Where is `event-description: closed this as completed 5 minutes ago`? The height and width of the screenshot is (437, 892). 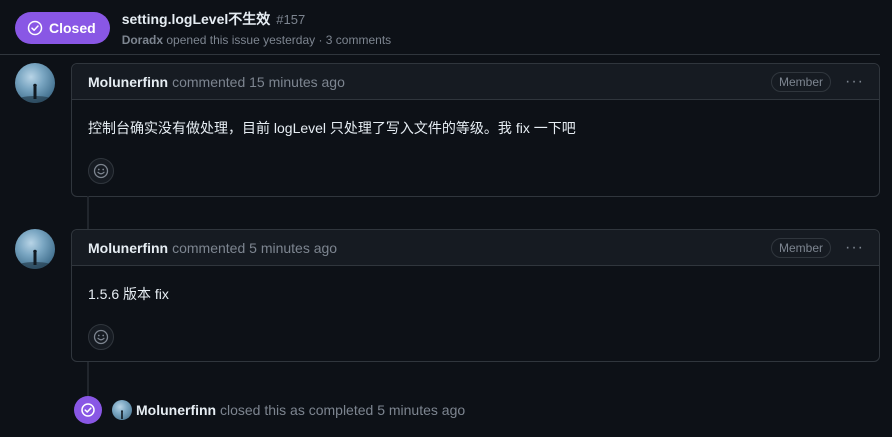 event-description: closed this as completed 5 minutes ago is located at coordinates (343, 410).